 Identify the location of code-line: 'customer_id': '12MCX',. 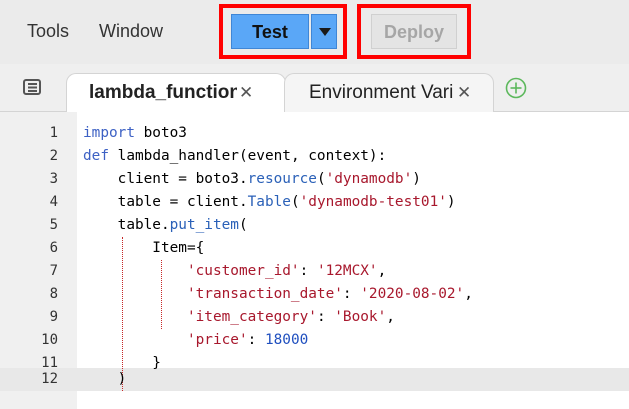
(286, 271).